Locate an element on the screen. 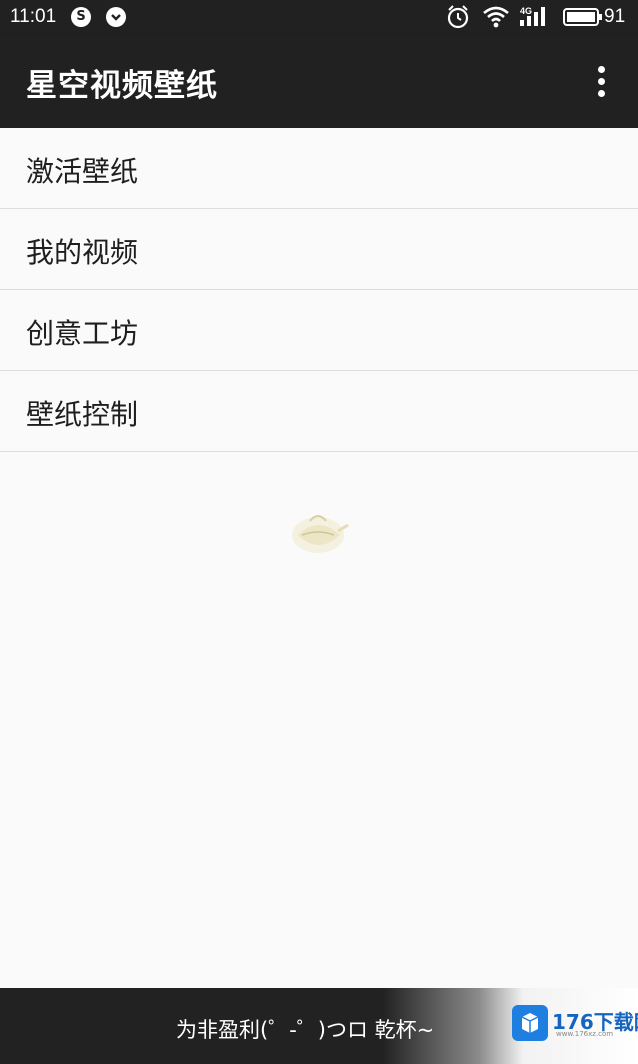  menu-item-wallpaper-control: 壁纸控制 is located at coordinates (319, 411).